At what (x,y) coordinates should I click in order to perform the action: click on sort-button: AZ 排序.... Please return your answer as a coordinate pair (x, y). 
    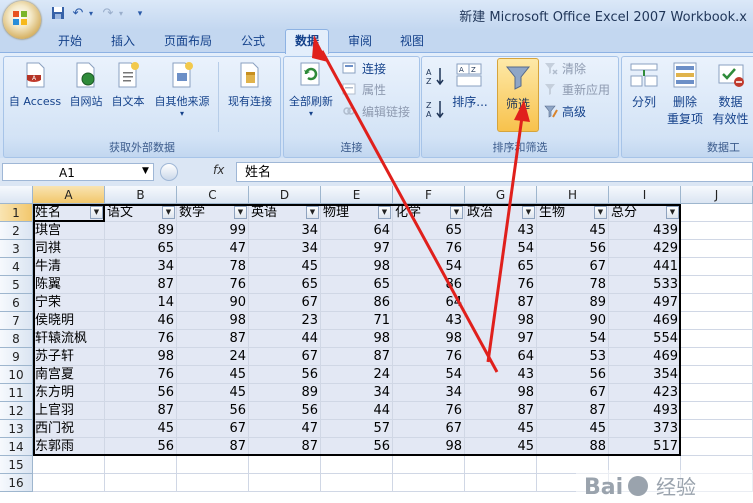
    Looking at the image, I should click on (470, 87).